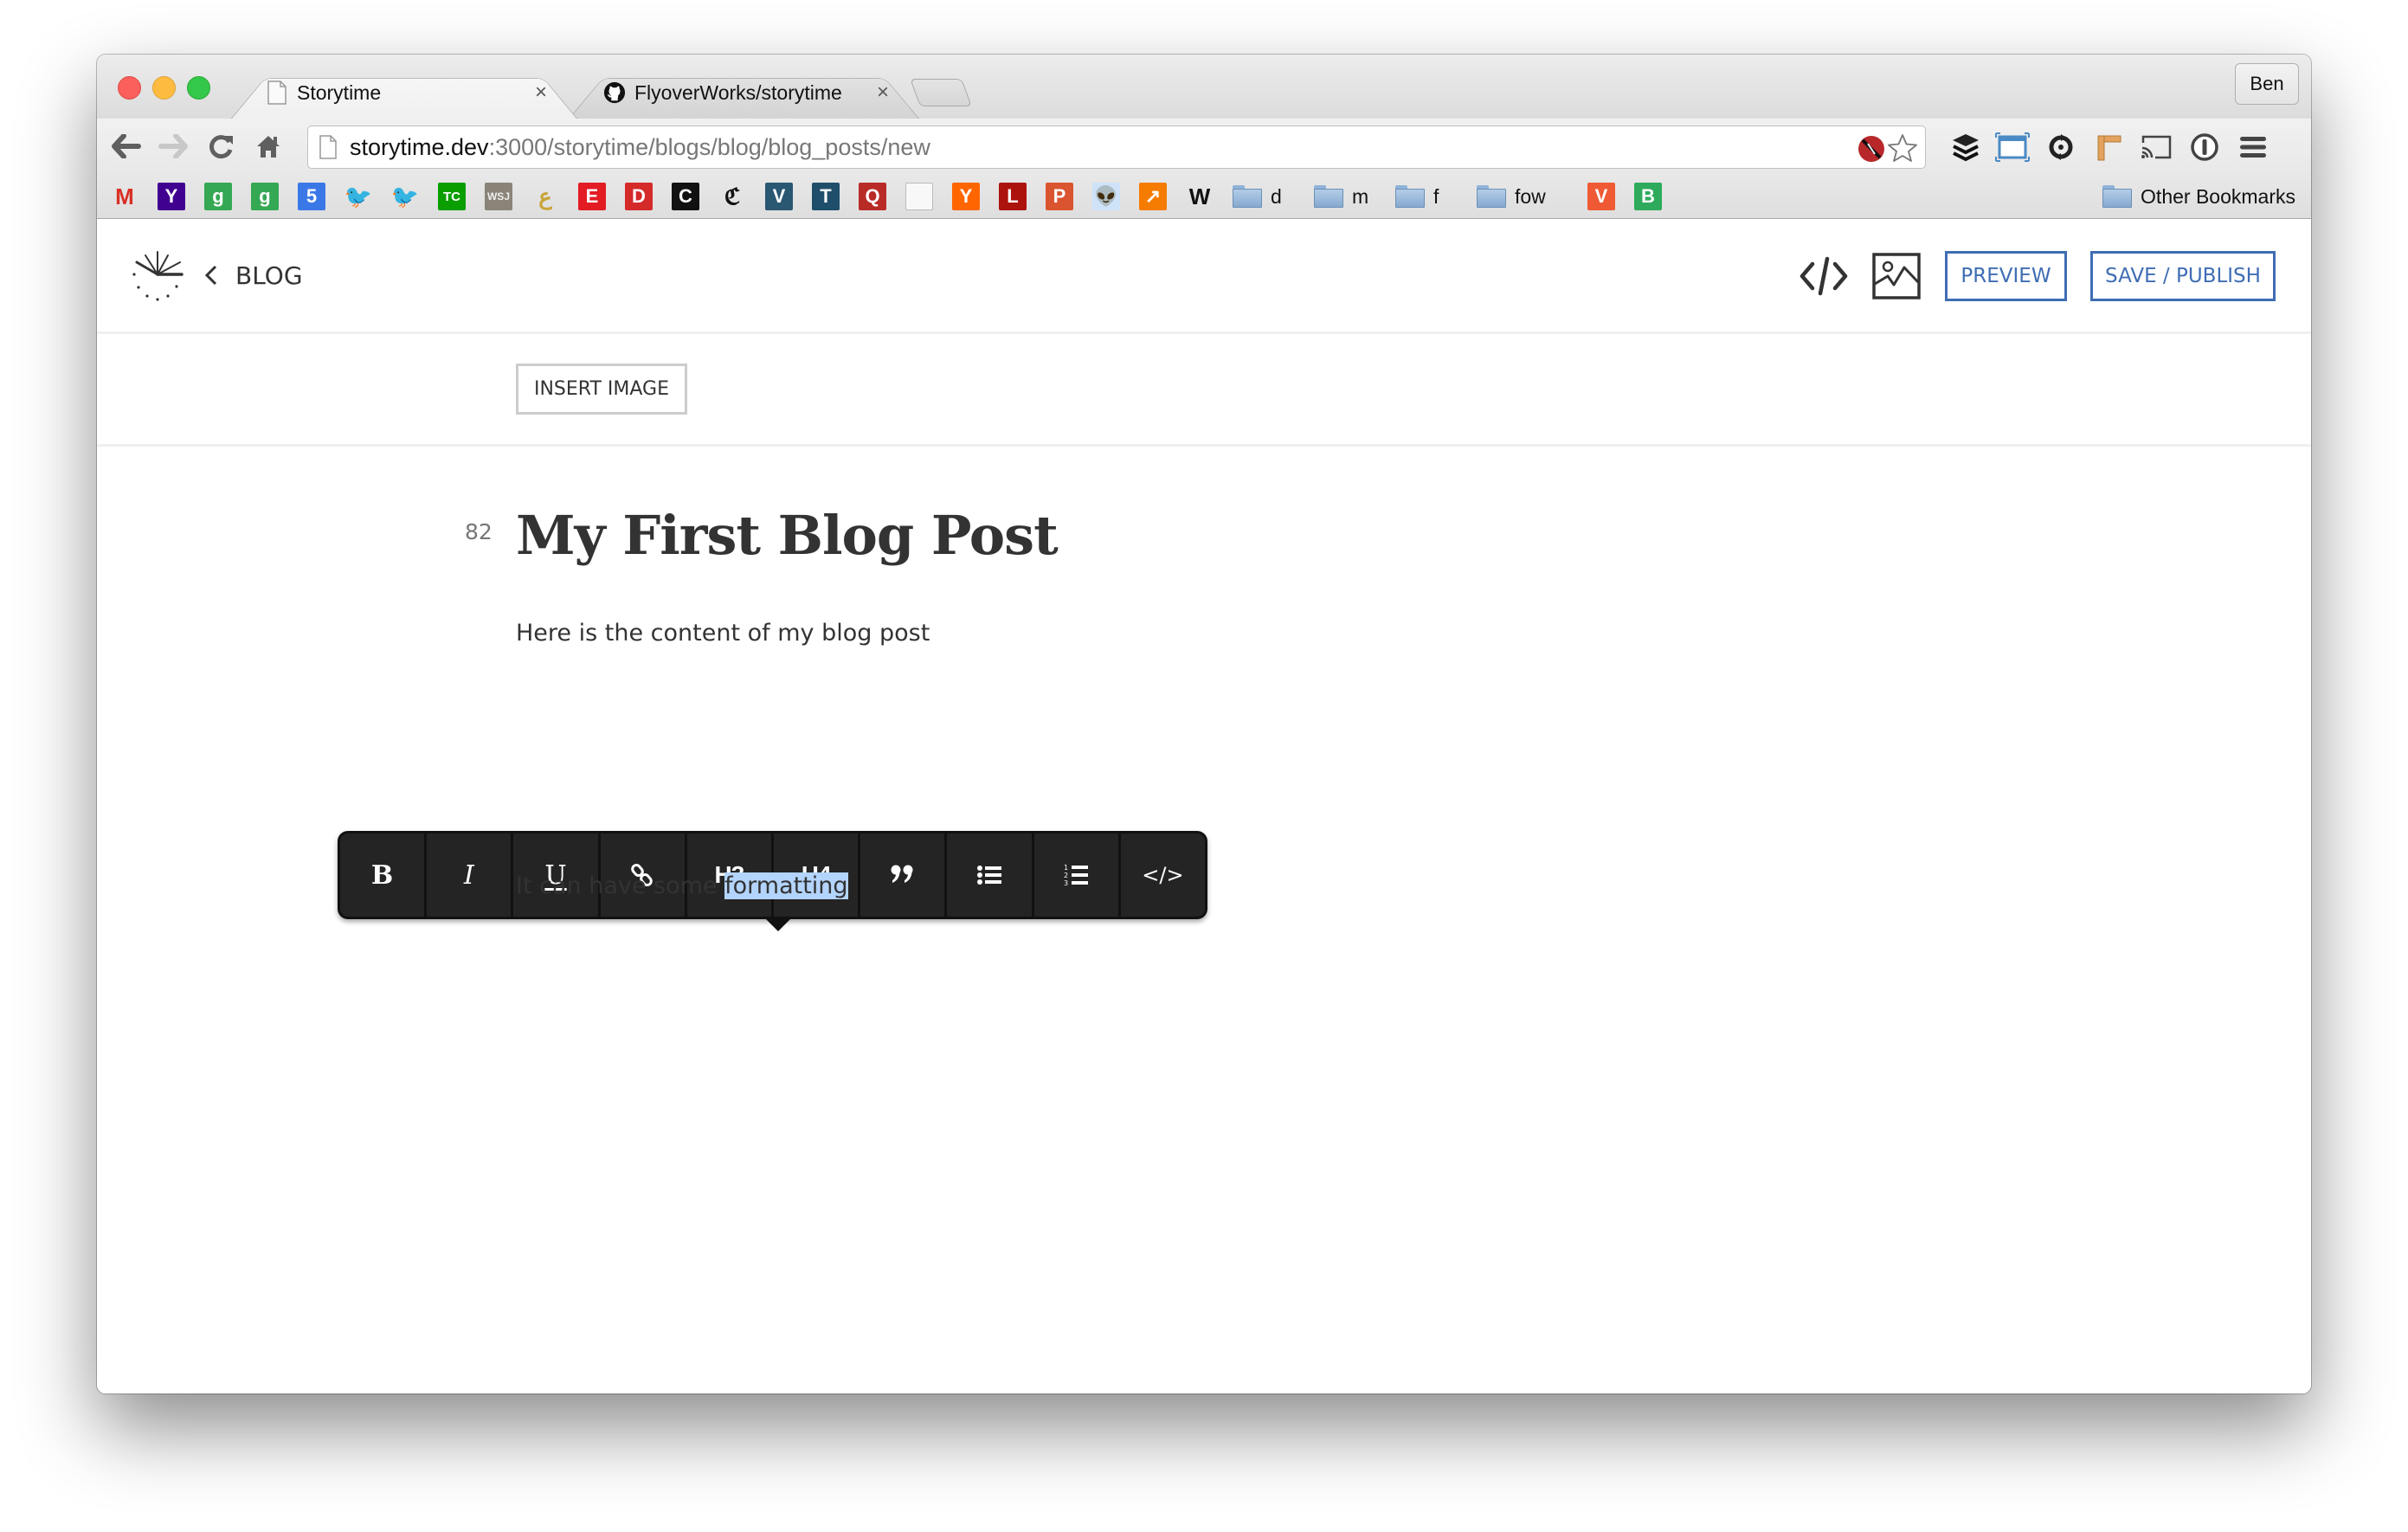  Describe the element at coordinates (786, 885) in the screenshot. I see `selected-text: formatting` at that location.